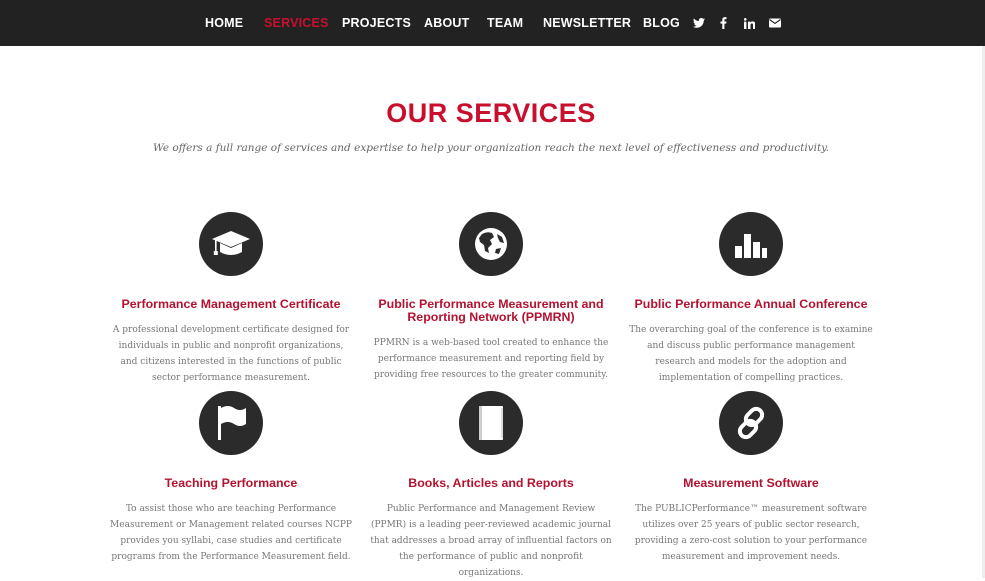  Describe the element at coordinates (749, 23) in the screenshot. I see `linkedin-icon` at that location.